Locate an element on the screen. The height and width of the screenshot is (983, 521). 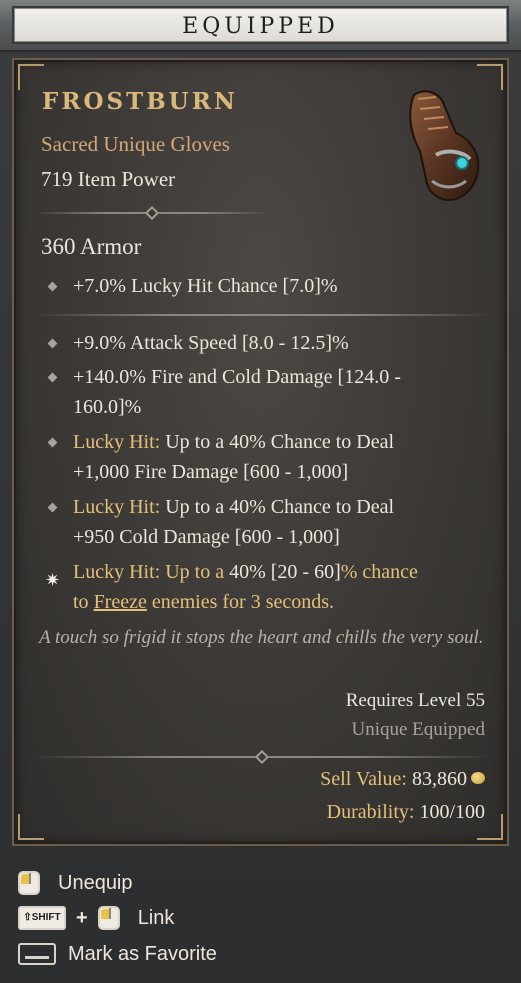
implicit-affix: +7.0% Lucky Hit Chance [7.0]% is located at coordinates (266, 286).